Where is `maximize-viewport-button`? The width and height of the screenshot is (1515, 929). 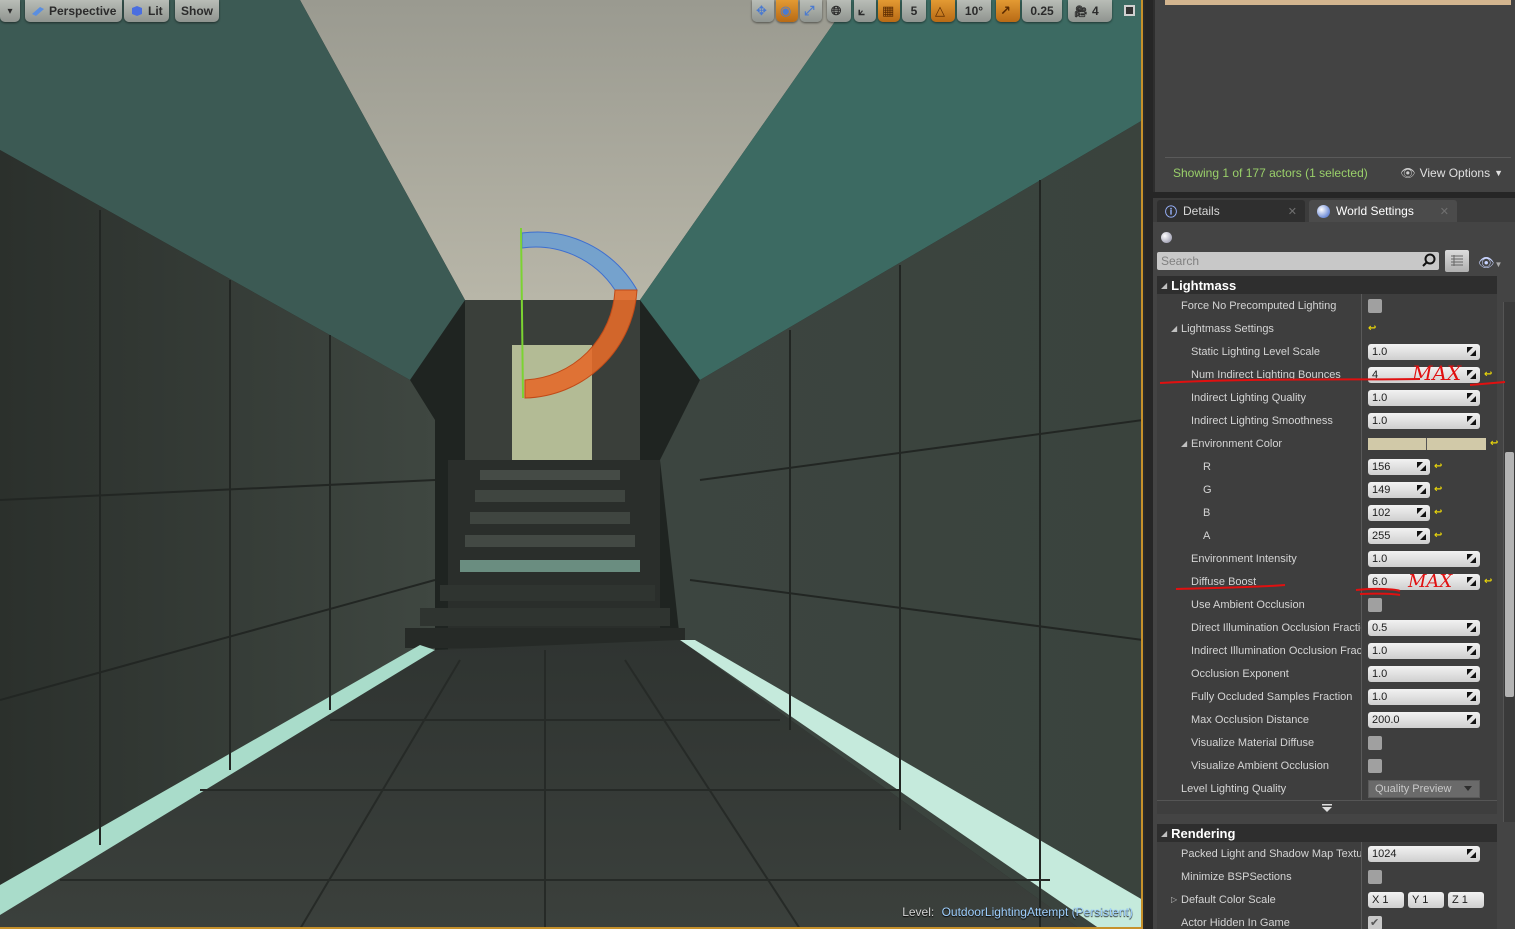 maximize-viewport-button is located at coordinates (1129, 10).